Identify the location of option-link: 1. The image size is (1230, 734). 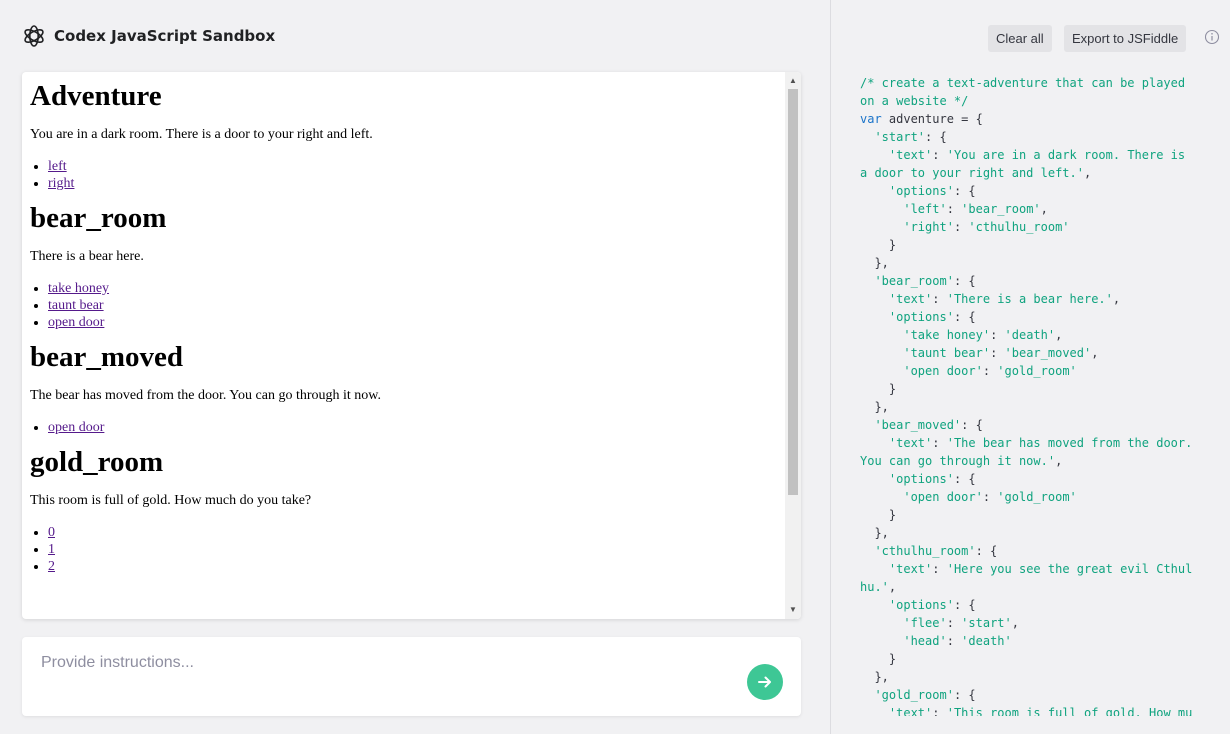
(51, 549).